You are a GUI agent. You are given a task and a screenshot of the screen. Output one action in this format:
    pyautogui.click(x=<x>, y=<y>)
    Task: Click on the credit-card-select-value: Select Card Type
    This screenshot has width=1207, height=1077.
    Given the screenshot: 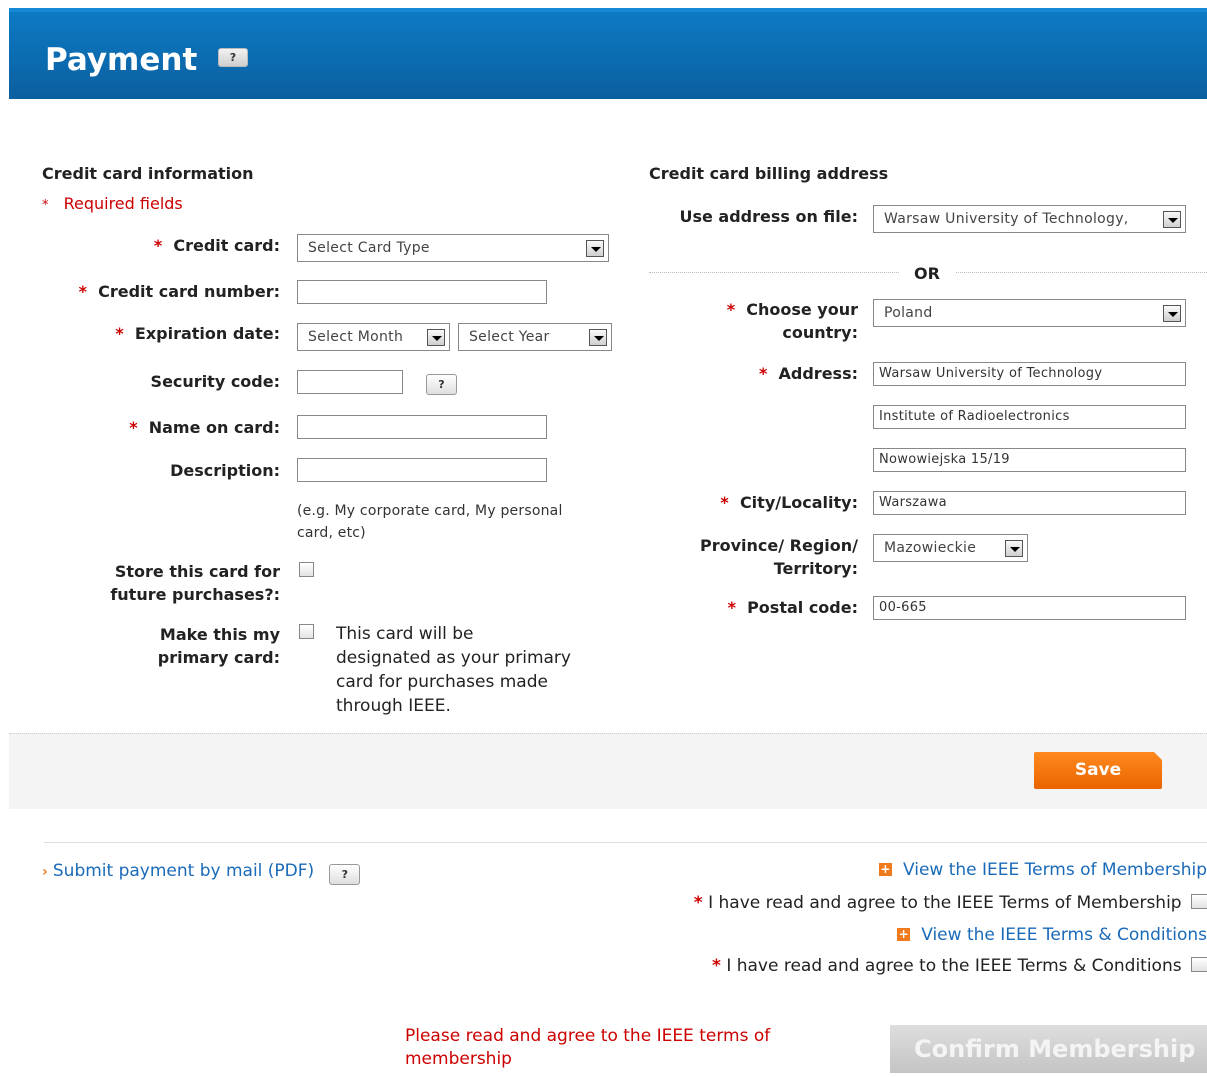 What is the action you would take?
    pyautogui.click(x=369, y=248)
    